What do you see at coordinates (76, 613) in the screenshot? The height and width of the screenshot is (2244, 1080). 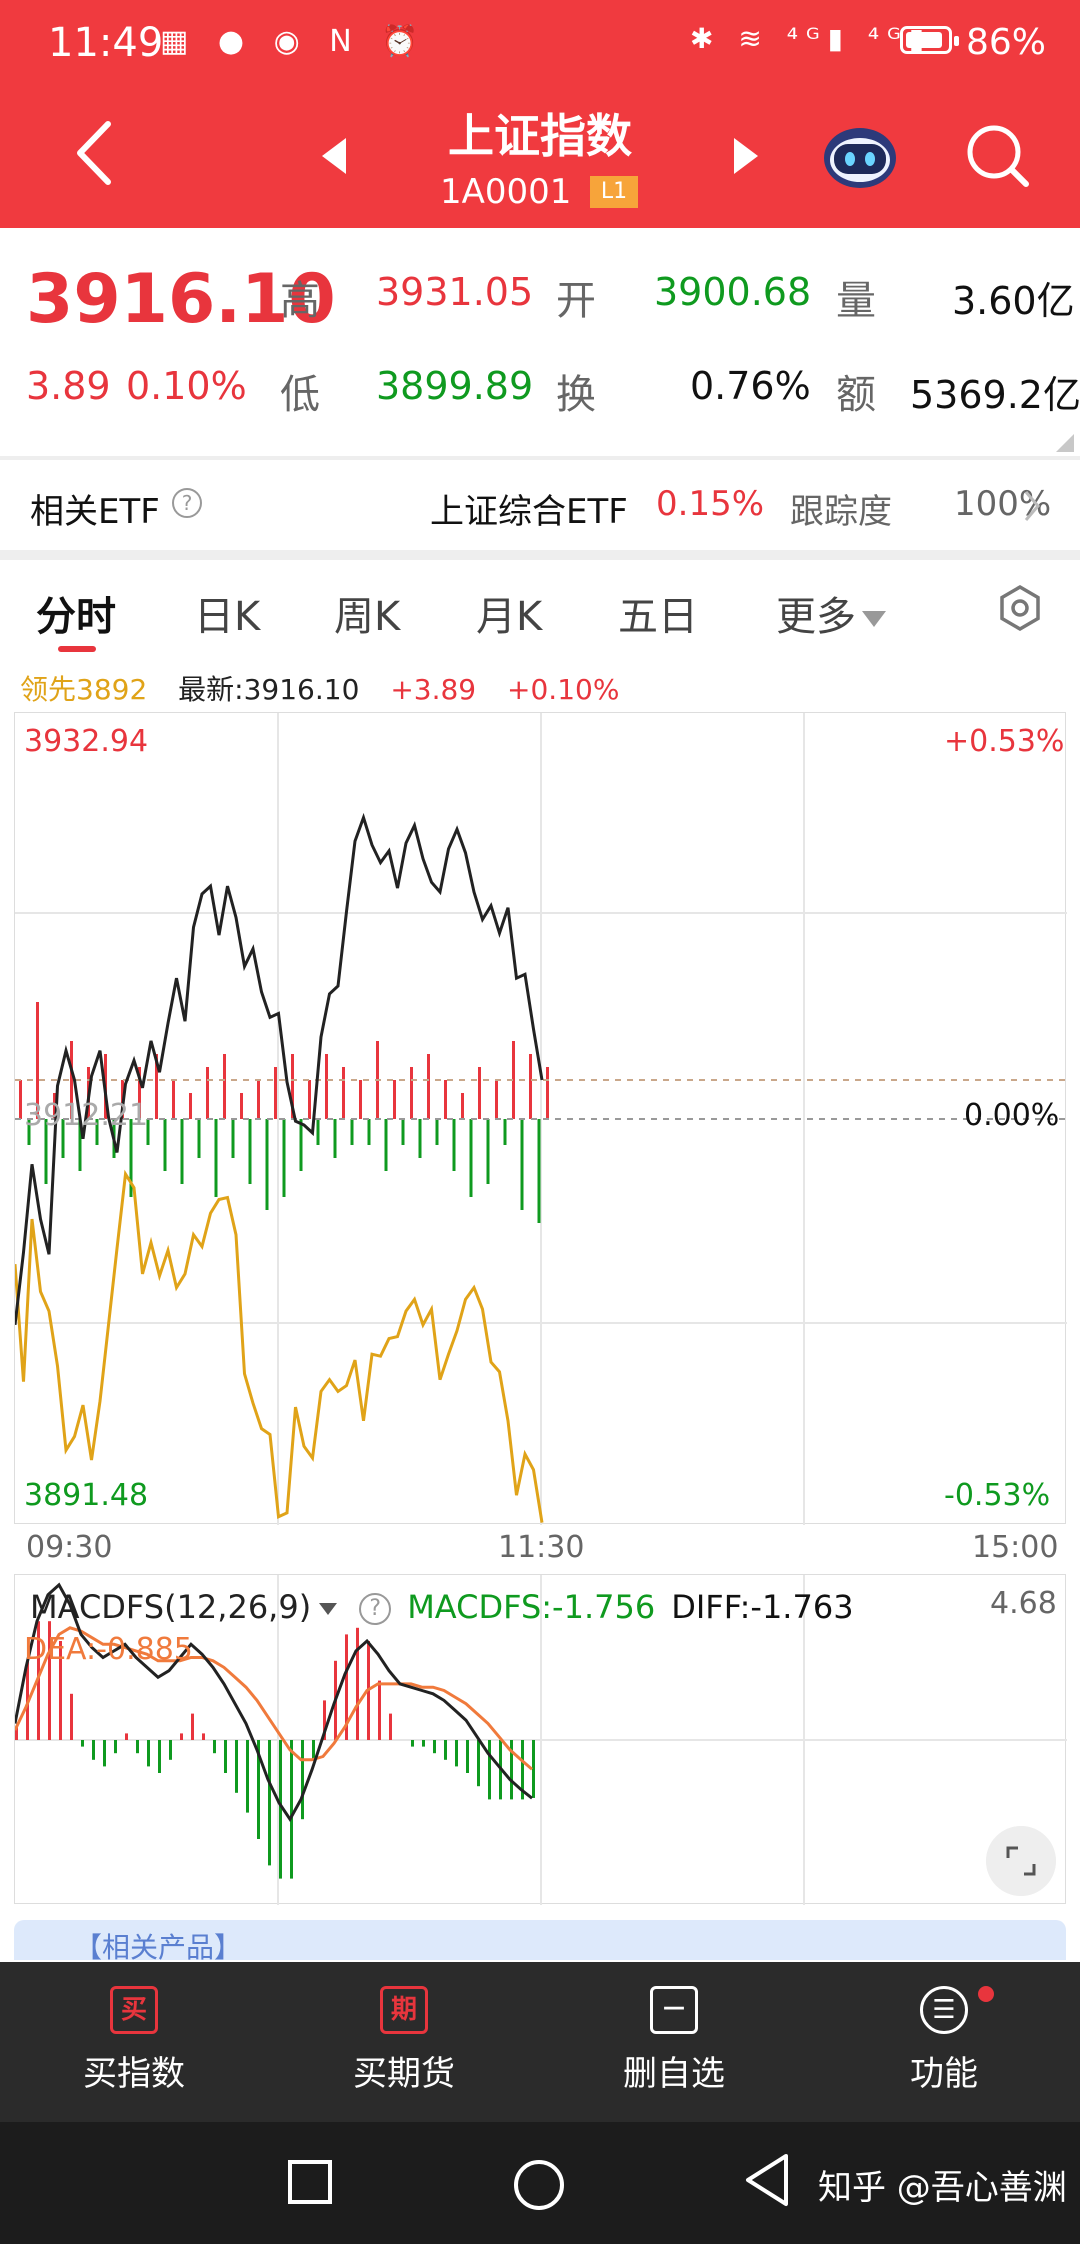 I see `tab-intraday: 分时` at bounding box center [76, 613].